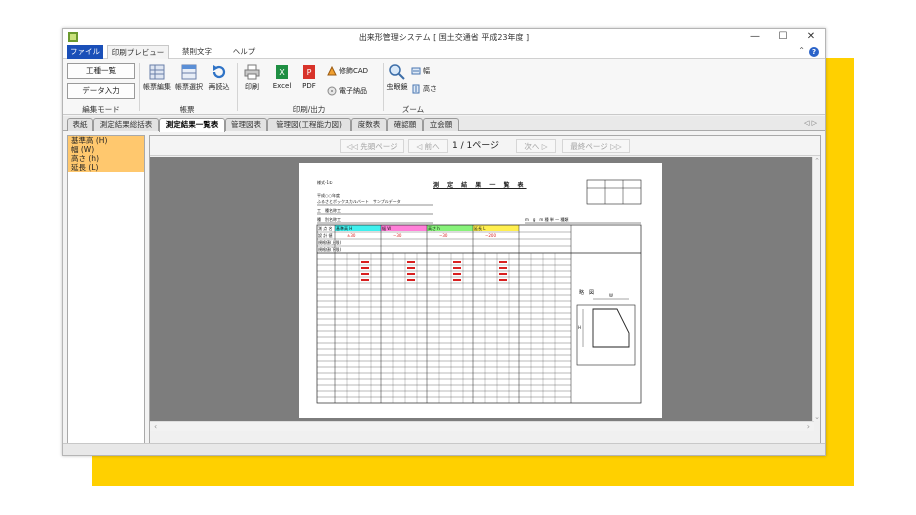 Image resolution: width=916 pixels, height=515 pixels. I want to click on e-delivery-label: 電子納品, so click(353, 91).